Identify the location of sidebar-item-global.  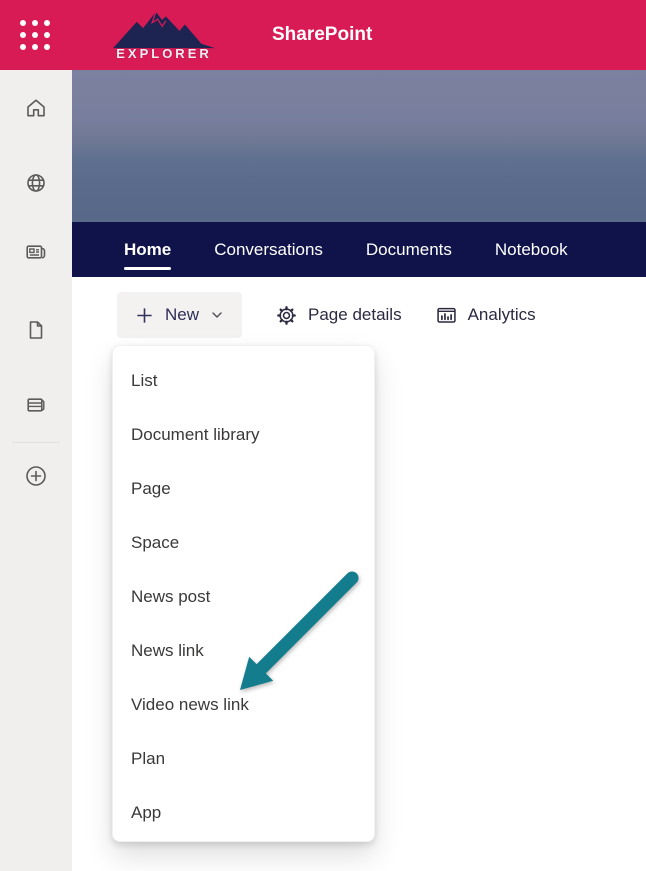
(36, 183).